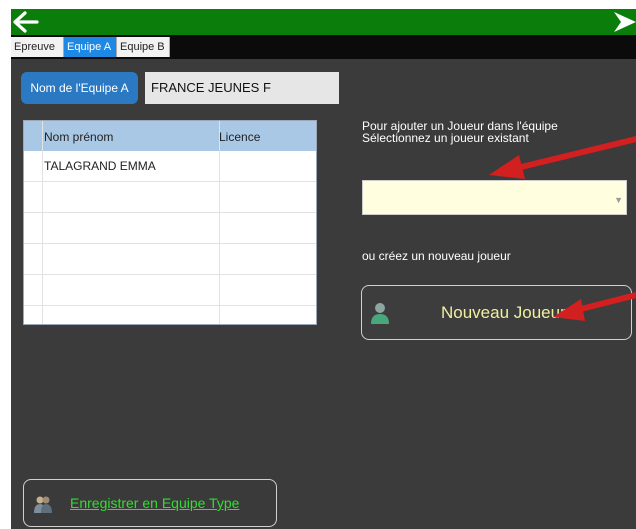 The width and height of the screenshot is (636, 529). What do you see at coordinates (436, 256) in the screenshot?
I see `or-create-text: ou créez un nouveau joueur` at bounding box center [436, 256].